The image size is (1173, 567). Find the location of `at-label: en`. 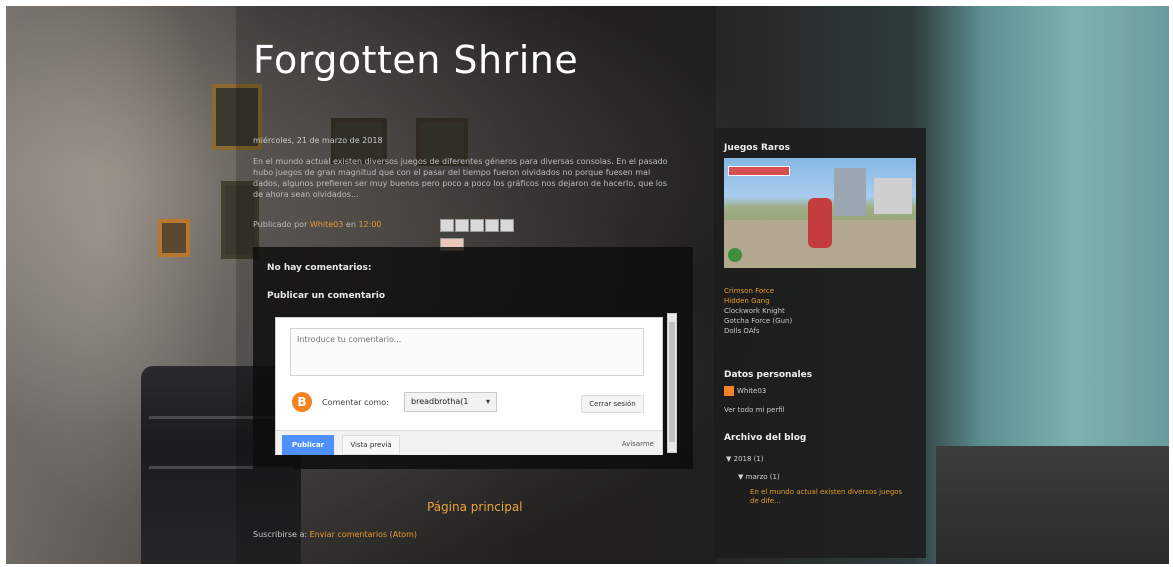

at-label: en is located at coordinates (350, 224).